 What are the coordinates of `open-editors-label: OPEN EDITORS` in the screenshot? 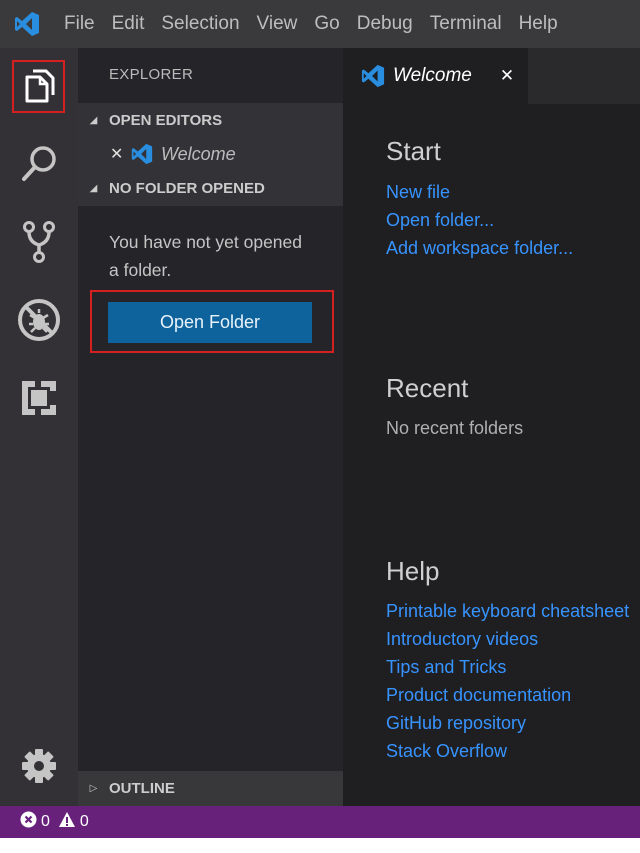 It's located at (166, 120).